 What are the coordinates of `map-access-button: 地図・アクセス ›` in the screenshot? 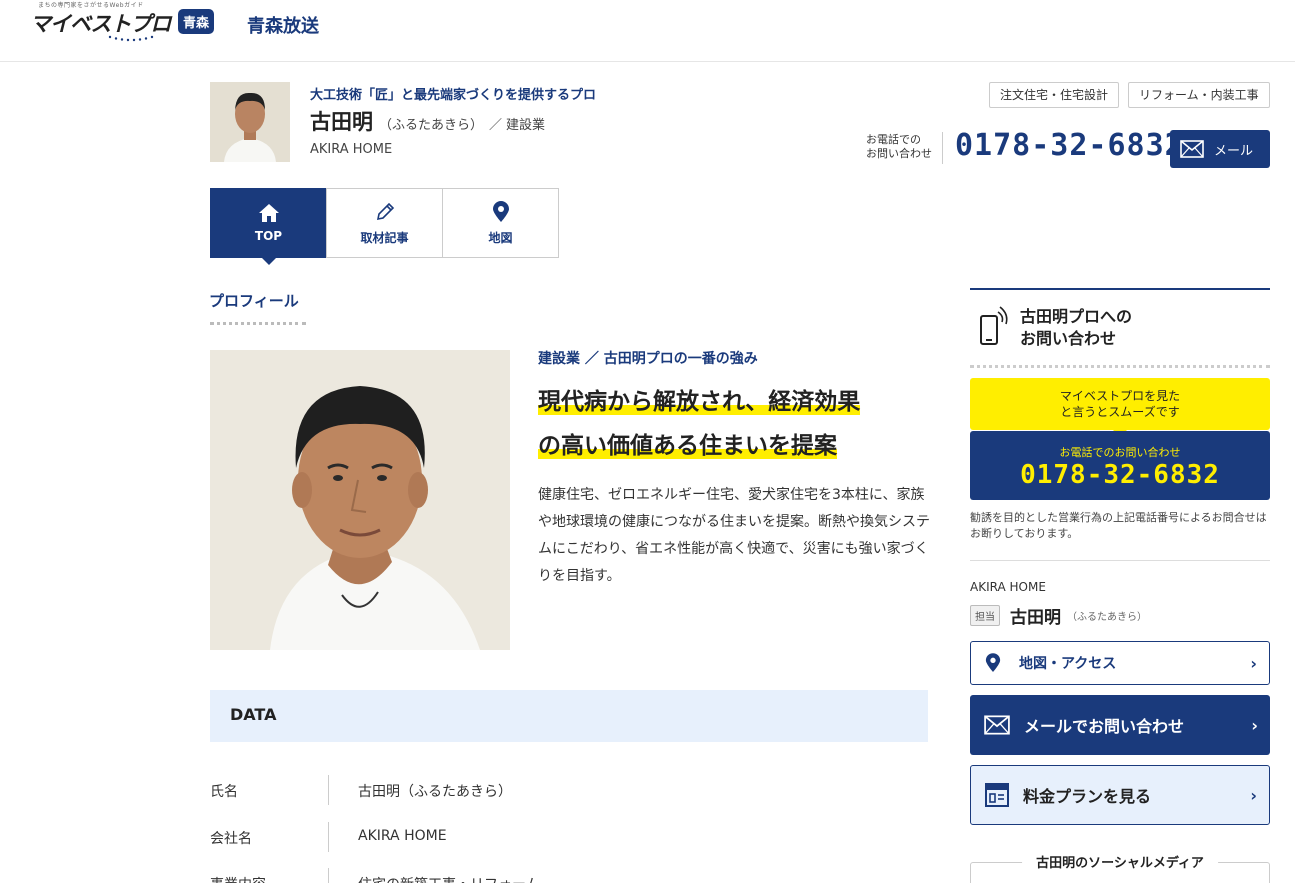 It's located at (1120, 663).